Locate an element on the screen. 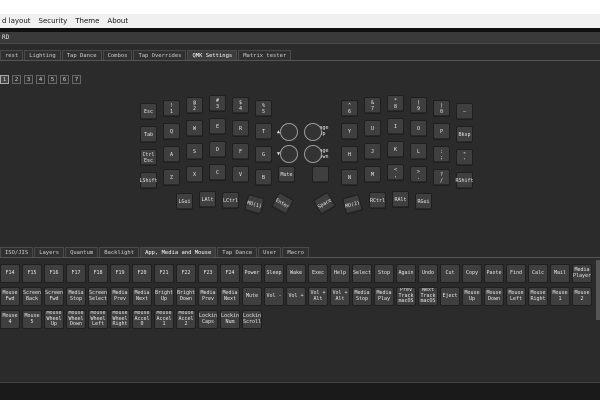  tab-user: User is located at coordinates (270, 252).